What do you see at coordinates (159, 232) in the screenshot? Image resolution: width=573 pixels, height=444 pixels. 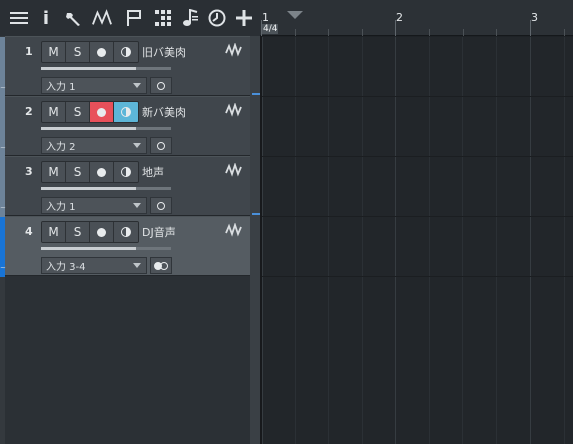 I see `track-name: DJ音声` at bounding box center [159, 232].